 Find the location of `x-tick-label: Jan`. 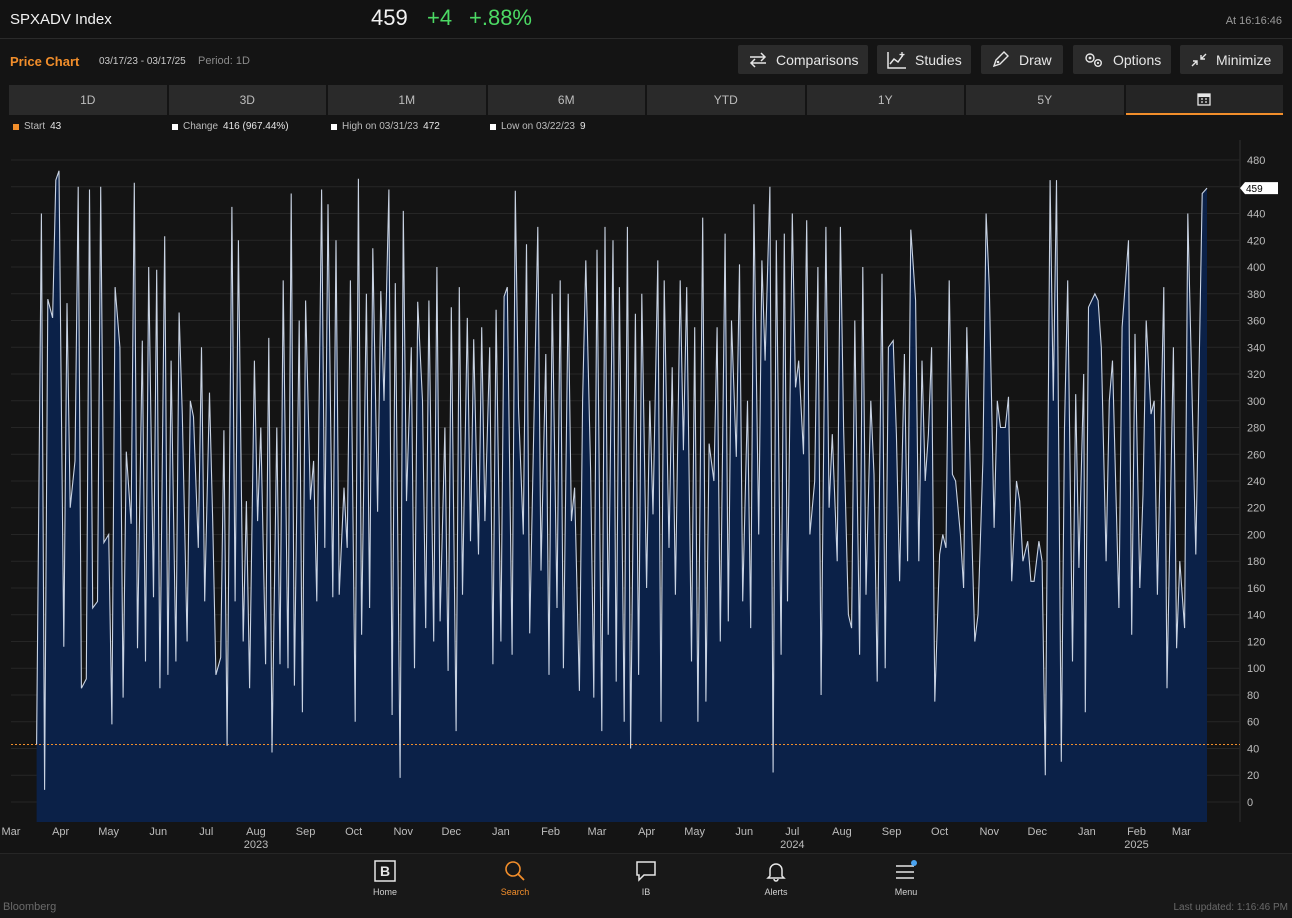

x-tick-label: Jan is located at coordinates (501, 832).